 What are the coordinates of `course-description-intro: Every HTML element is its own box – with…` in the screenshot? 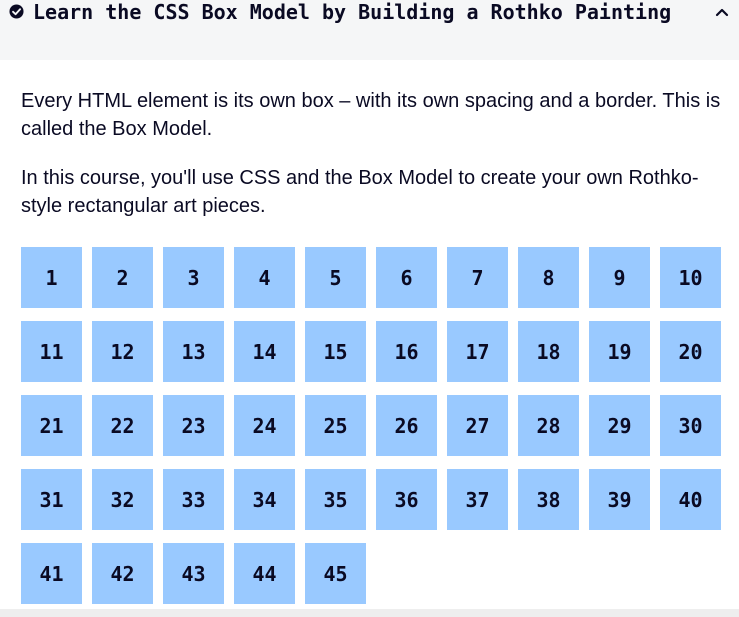 It's located at (371, 115).